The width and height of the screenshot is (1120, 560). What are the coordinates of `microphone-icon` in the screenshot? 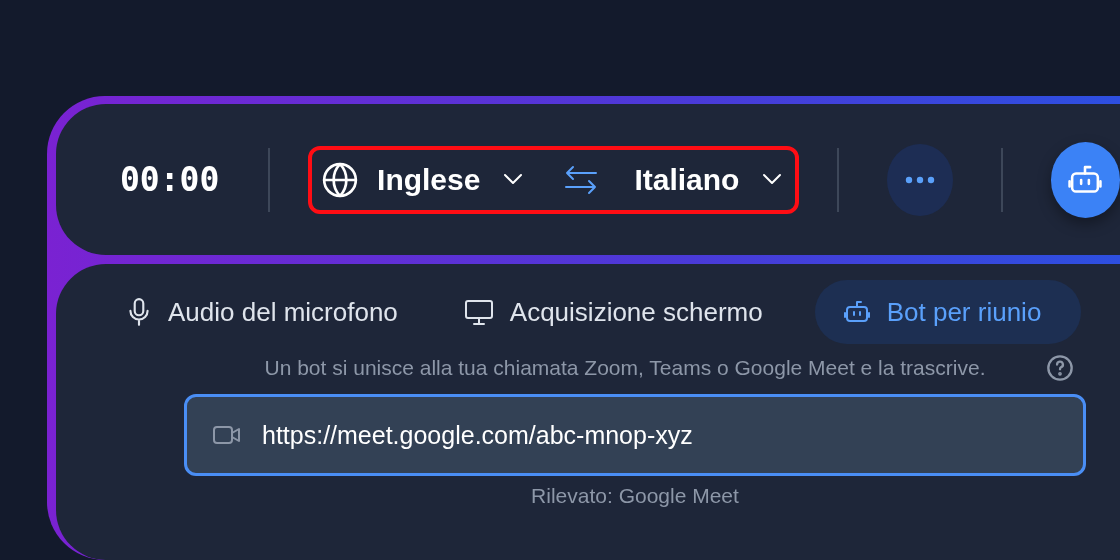 It's located at (139, 312).